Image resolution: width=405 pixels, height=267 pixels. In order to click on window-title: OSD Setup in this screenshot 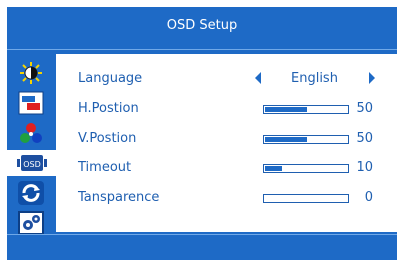, I will do `click(202, 25)`.